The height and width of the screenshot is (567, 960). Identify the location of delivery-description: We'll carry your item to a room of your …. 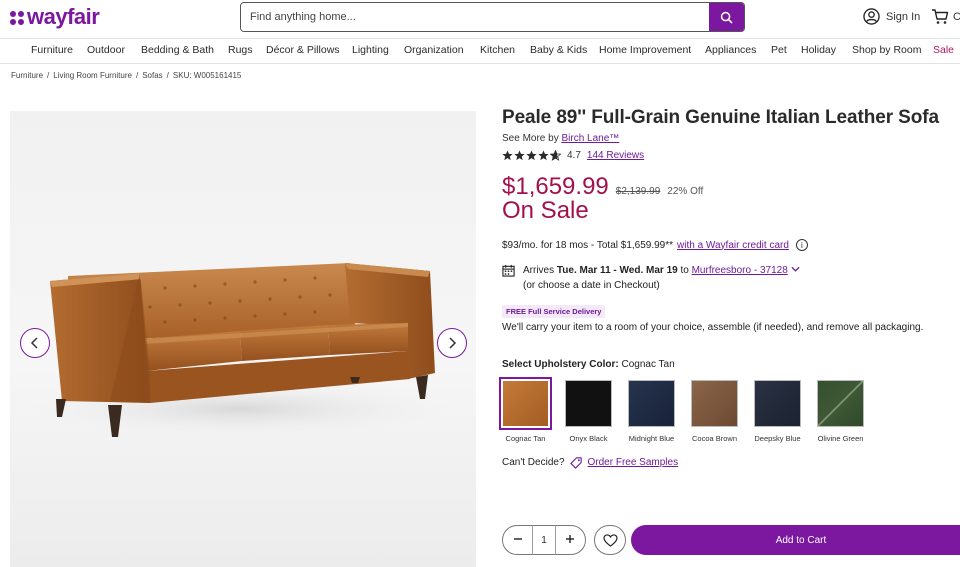
(713, 327).